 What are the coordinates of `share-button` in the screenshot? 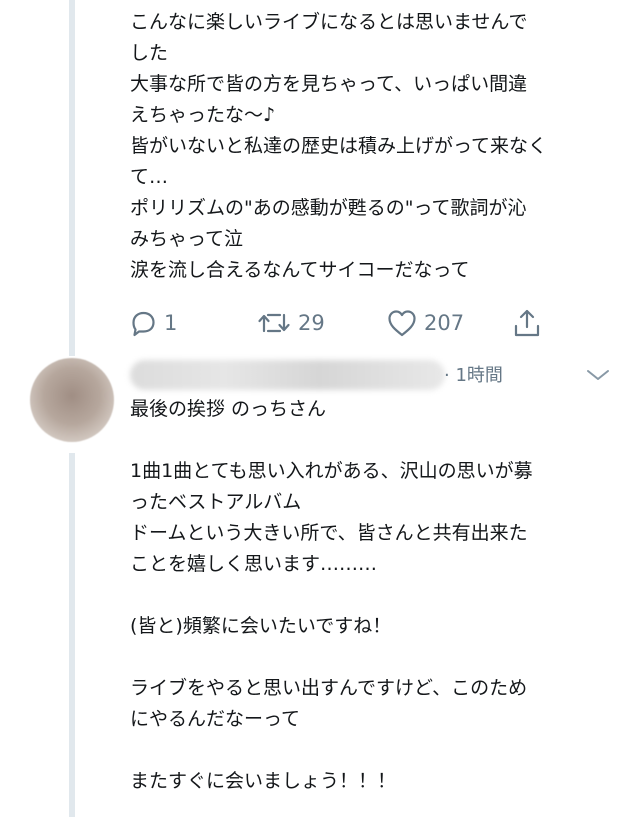 It's located at (527, 323).